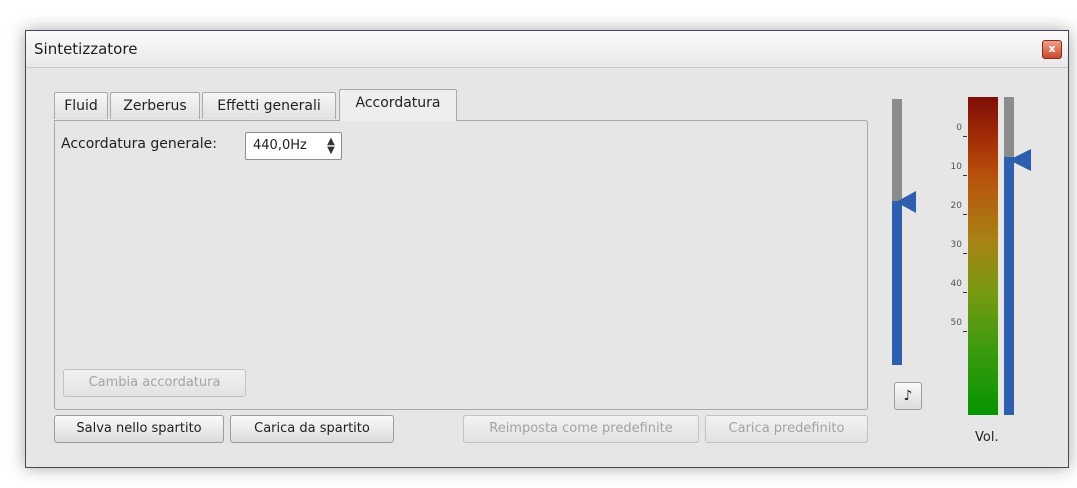 The width and height of the screenshot is (1077, 488). Describe the element at coordinates (786, 429) in the screenshot. I see `load-default-button: Carica predefinito` at that location.